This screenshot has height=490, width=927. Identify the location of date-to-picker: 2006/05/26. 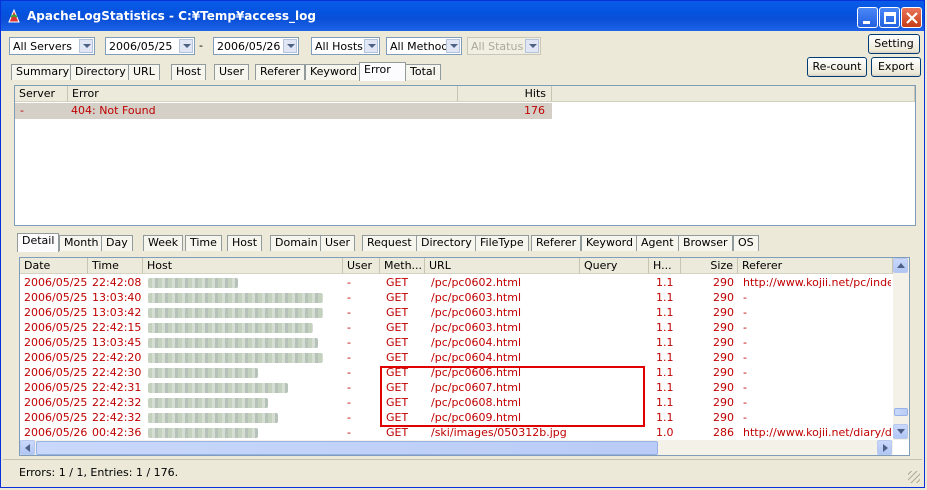
(256, 46).